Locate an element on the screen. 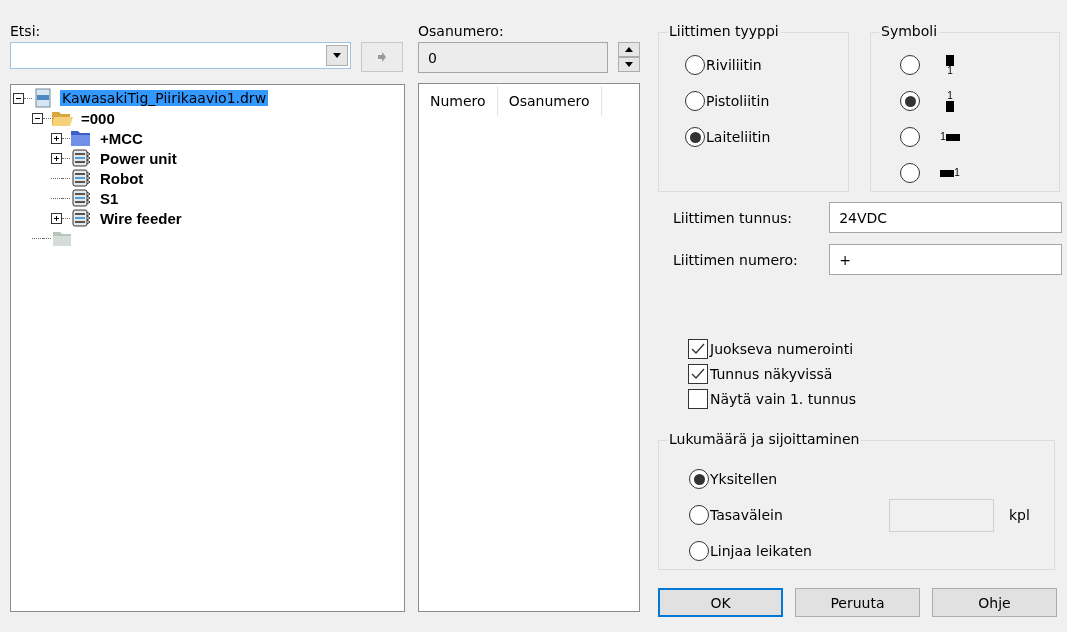 The height and width of the screenshot is (632, 1067). field-label: Liittimen numero: is located at coordinates (736, 259).